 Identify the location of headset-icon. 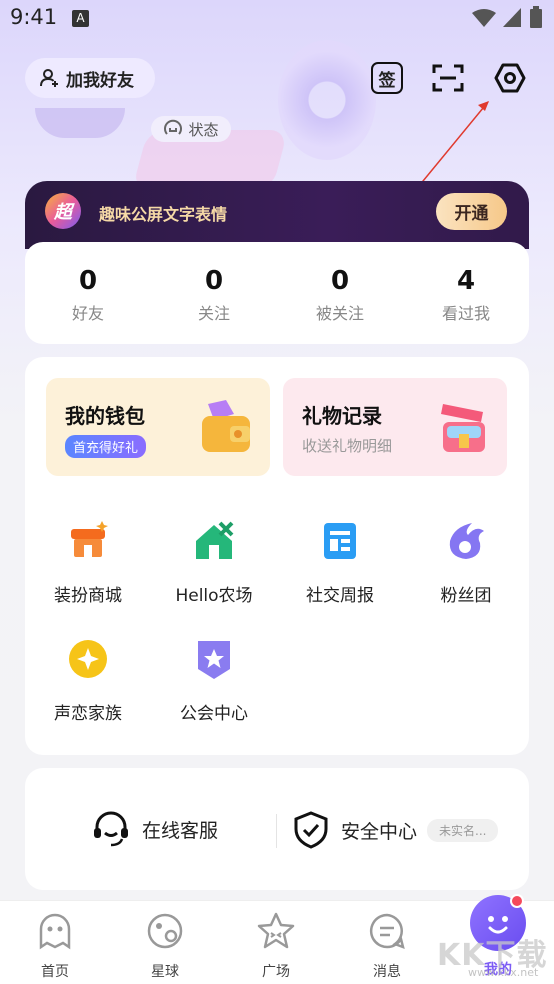
(111, 829).